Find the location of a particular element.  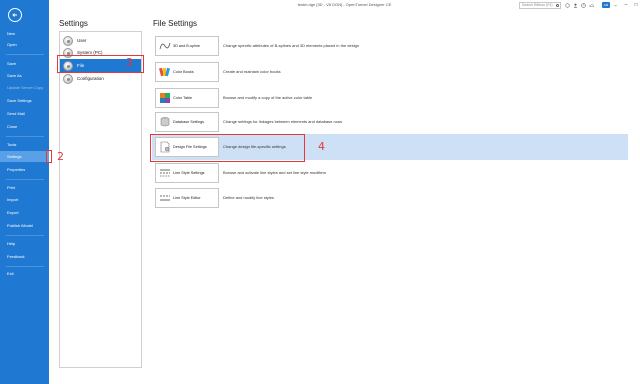

color-books-button: Color Books is located at coordinates (187, 72).